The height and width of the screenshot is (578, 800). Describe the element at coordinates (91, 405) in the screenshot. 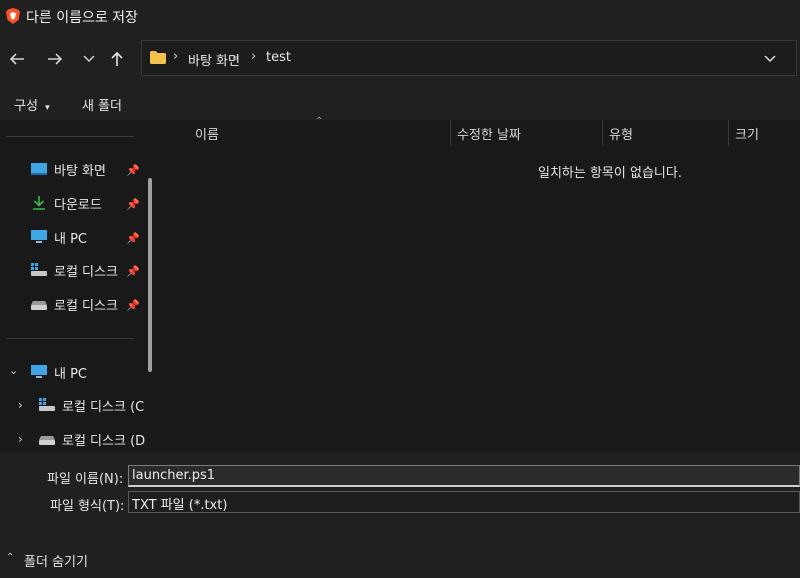

I see `nav-item-drive-c: 로컬 디스크 (C` at that location.